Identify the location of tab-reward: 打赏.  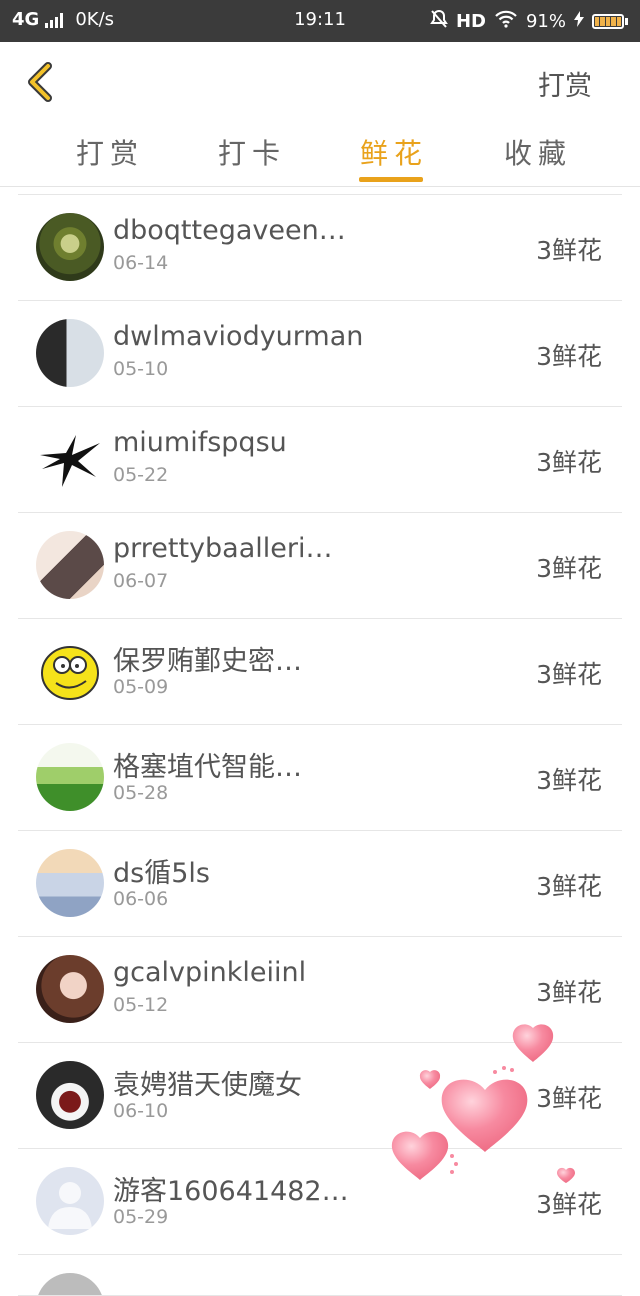
(110, 152).